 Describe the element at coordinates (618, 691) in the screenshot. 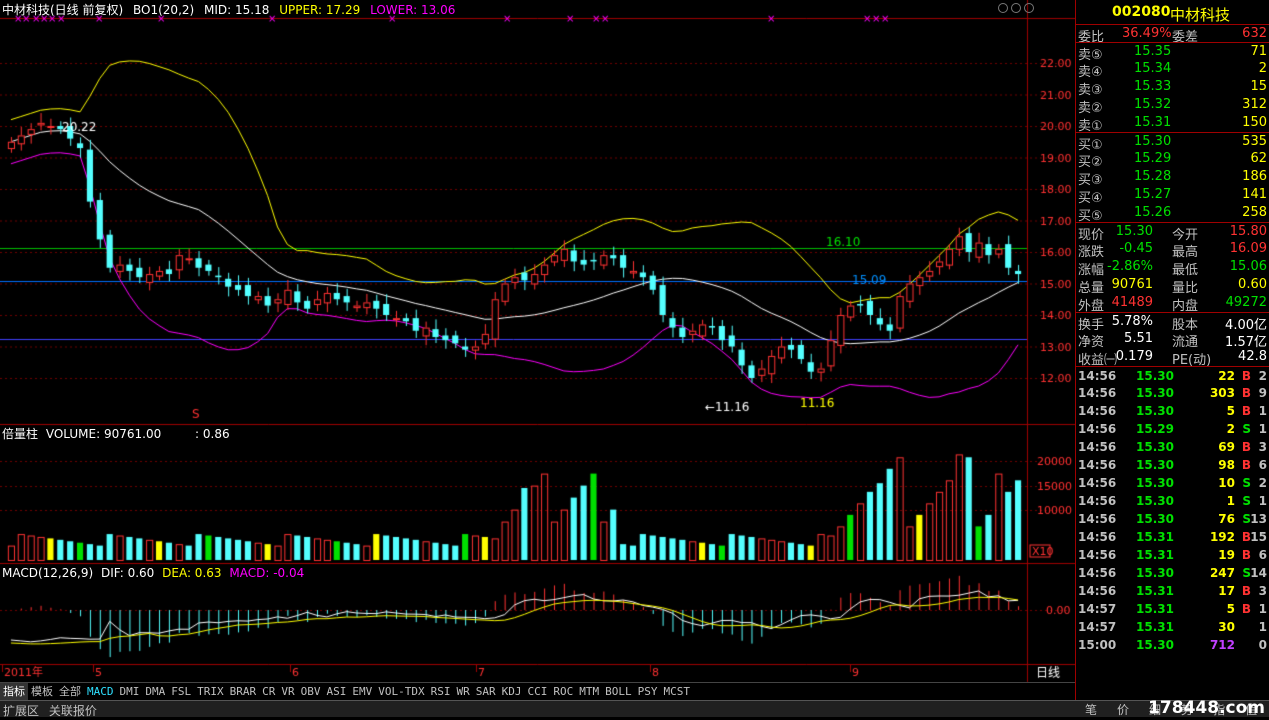

I see `tab-boll: BOLL` at that location.